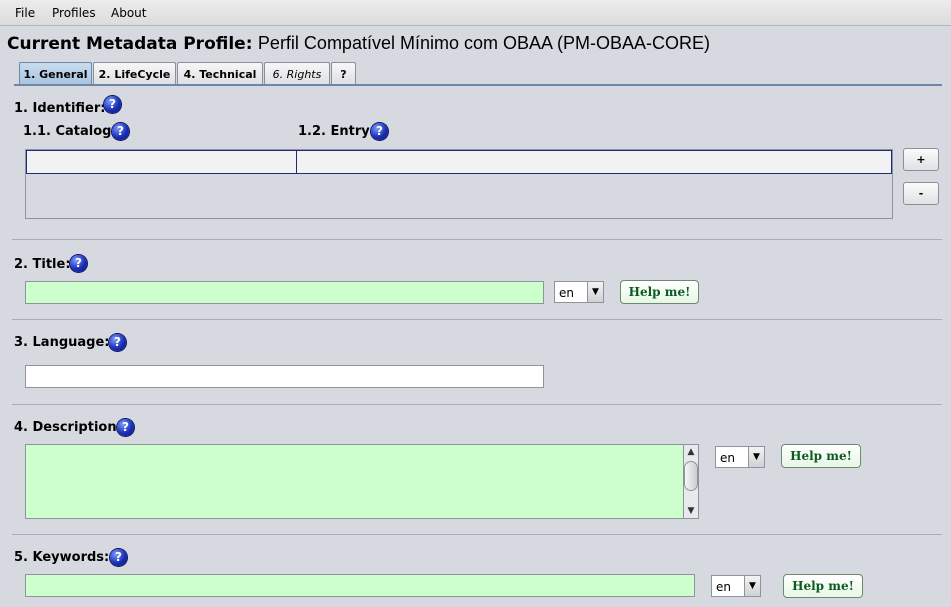 The height and width of the screenshot is (607, 951). I want to click on identifier-help-icon: ?, so click(112, 104).